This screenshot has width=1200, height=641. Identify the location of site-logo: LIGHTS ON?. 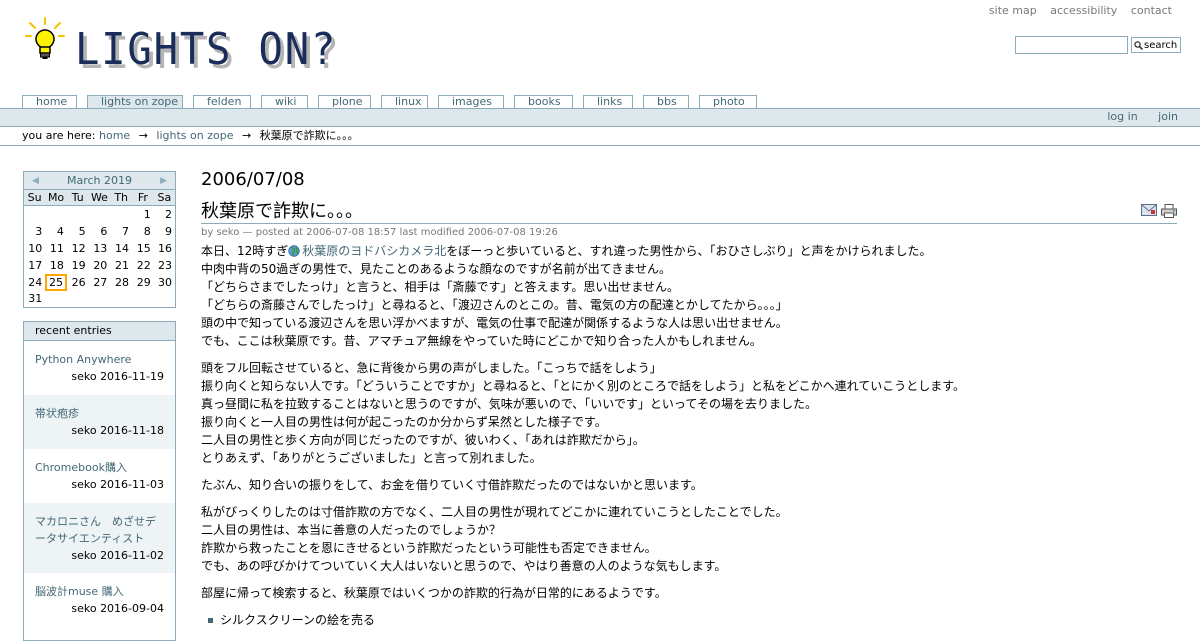
(180, 46).